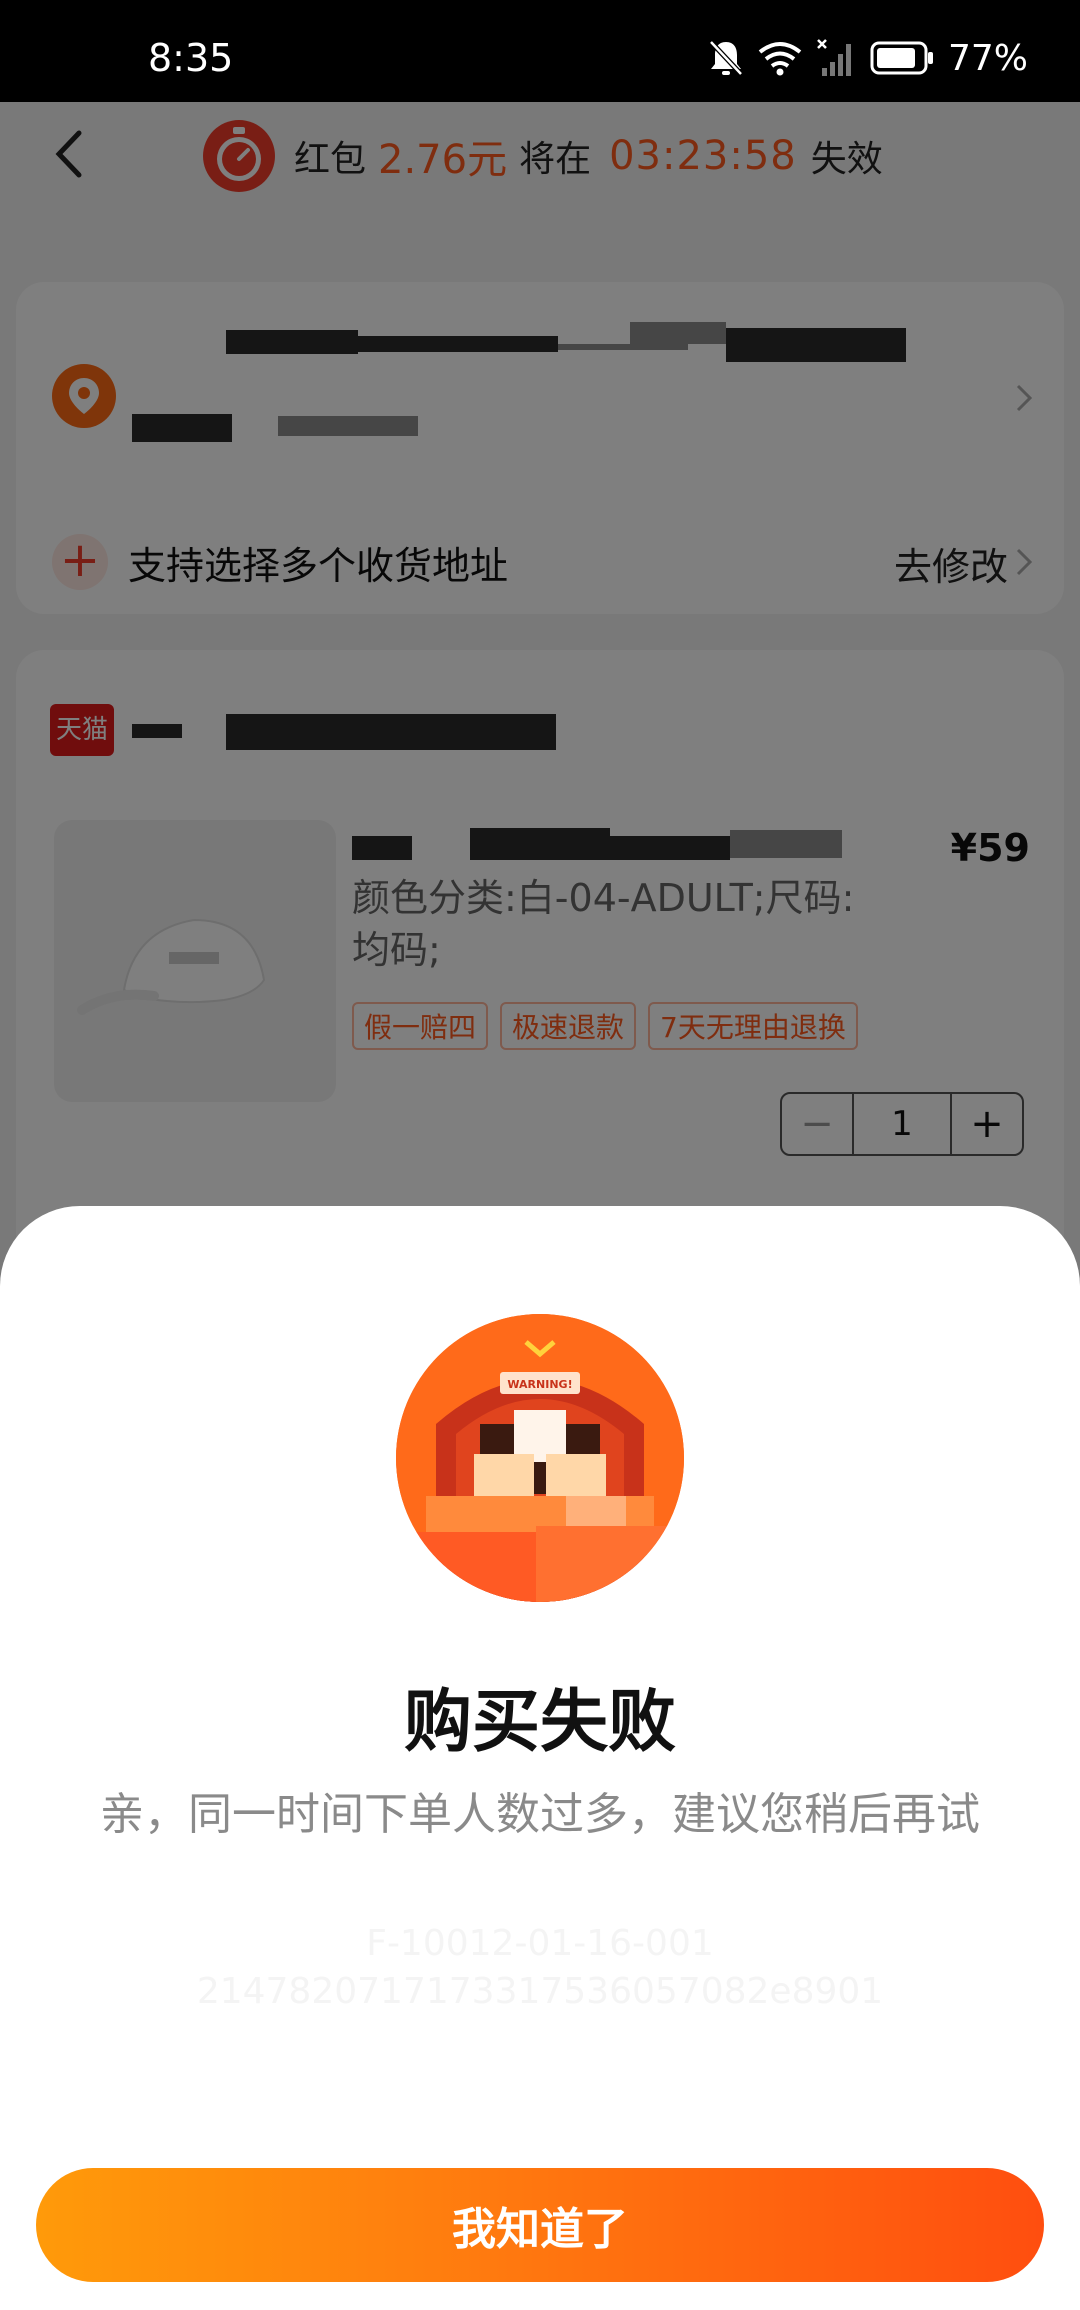 This screenshot has width=1080, height=2310. Describe the element at coordinates (191, 58) in the screenshot. I see `status-time: 8:35` at that location.